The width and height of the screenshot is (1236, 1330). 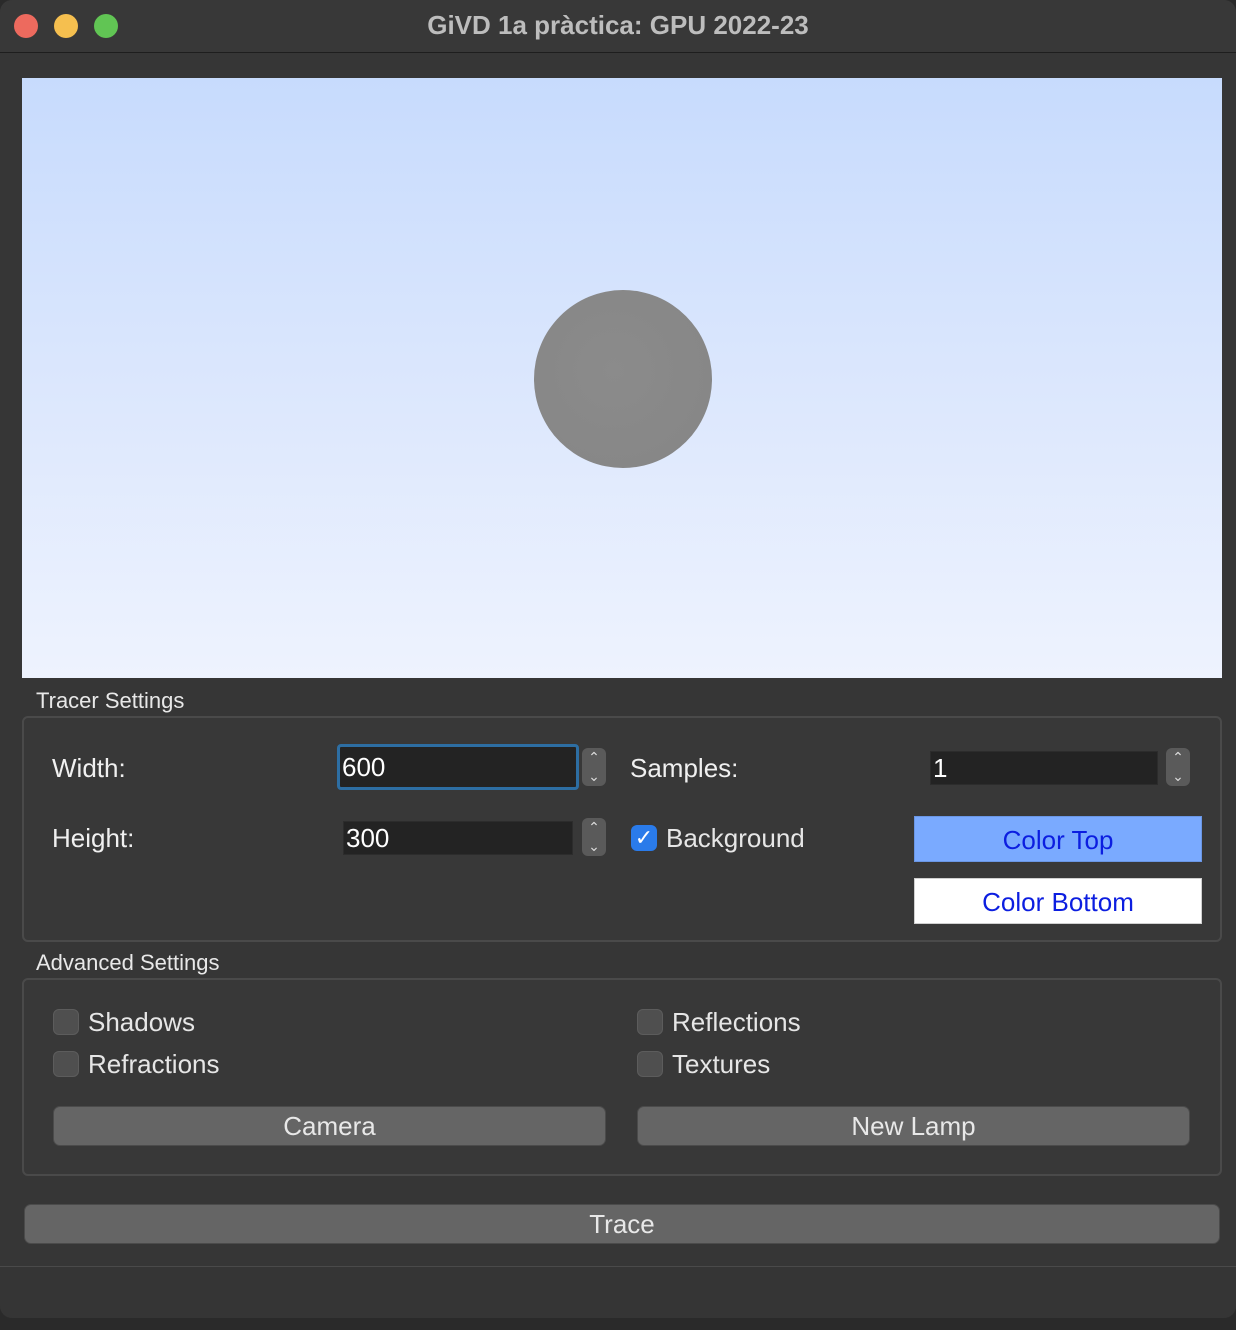 What do you see at coordinates (684, 768) in the screenshot?
I see `samples-label: Samples:` at bounding box center [684, 768].